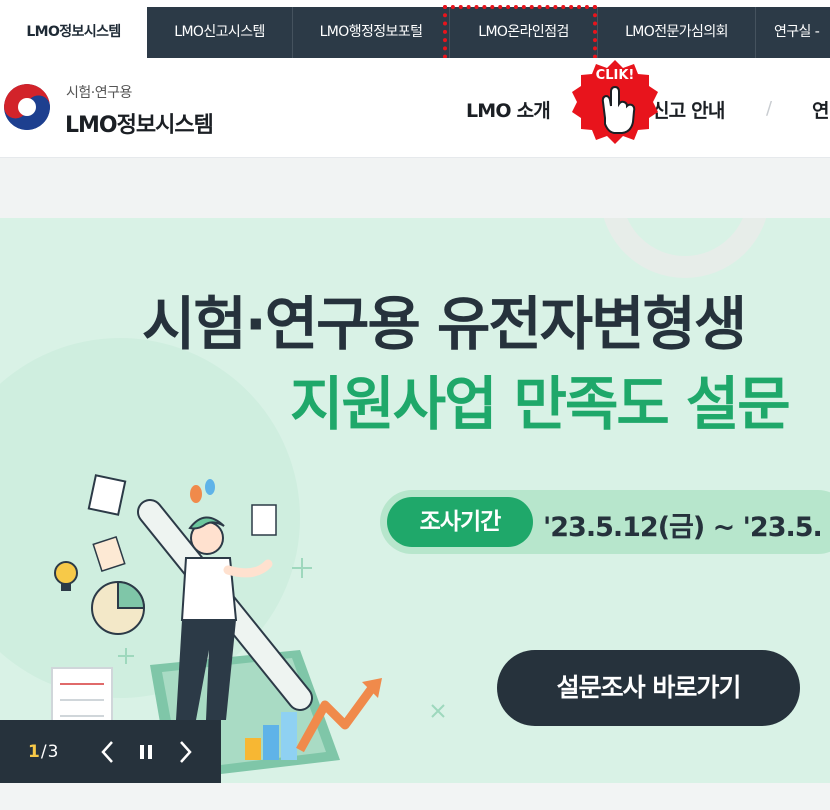 The image size is (830, 810). What do you see at coordinates (415, 108) in the screenshot?
I see `site-header: 시험·연구용 LMO정보시스템 LMO 소개 신고 안내 / 연` at bounding box center [415, 108].